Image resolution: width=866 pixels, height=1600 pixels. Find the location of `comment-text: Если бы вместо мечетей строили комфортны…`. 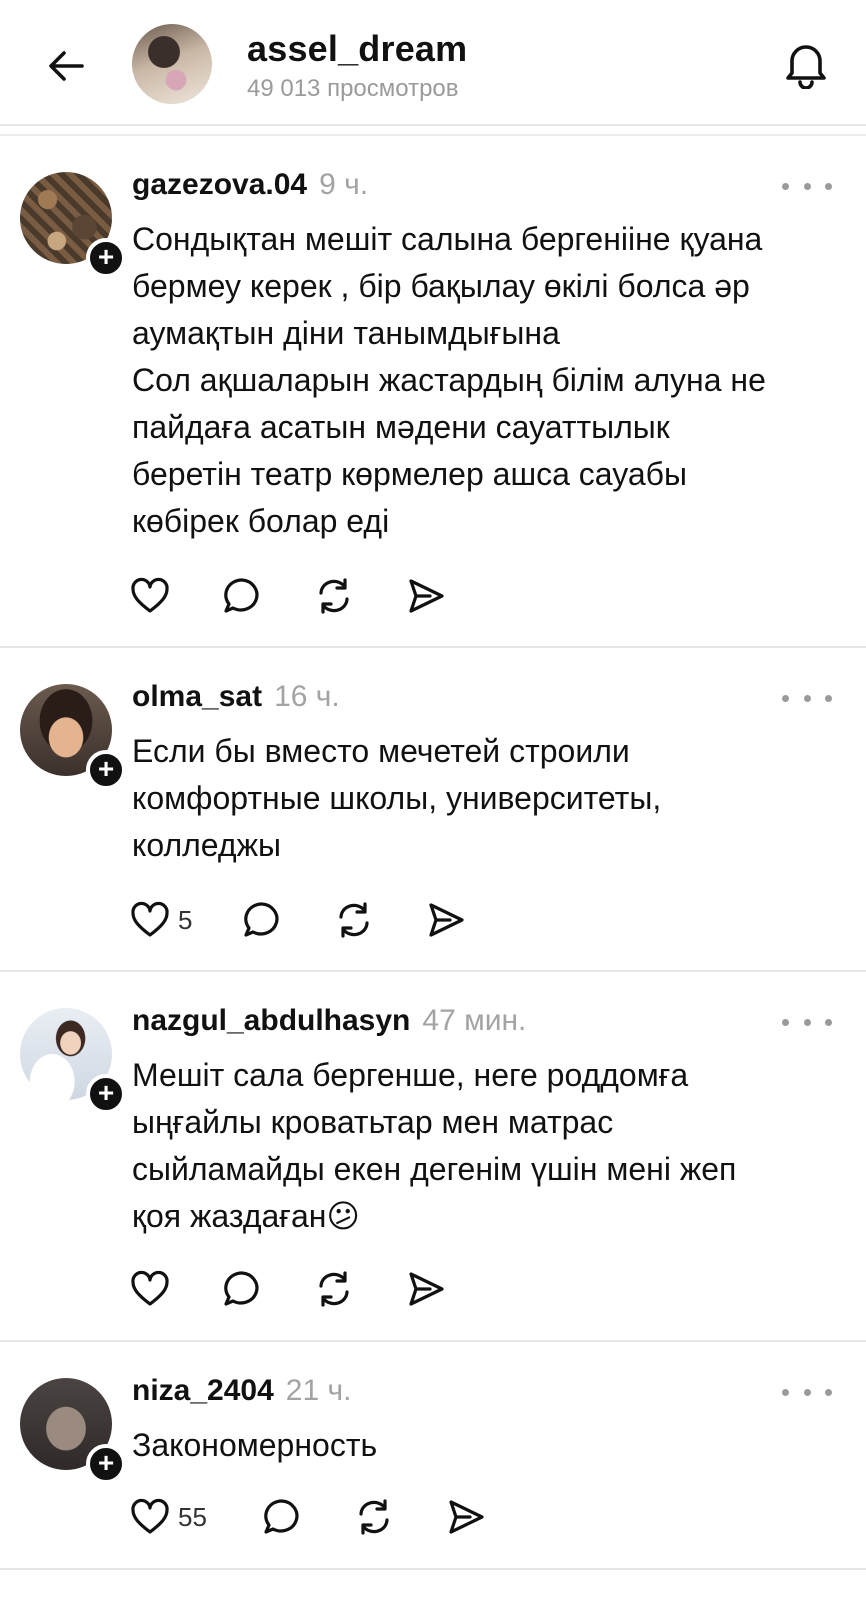

comment-text: Если бы вместо мечетей строили комфортны… is located at coordinates (482, 798).